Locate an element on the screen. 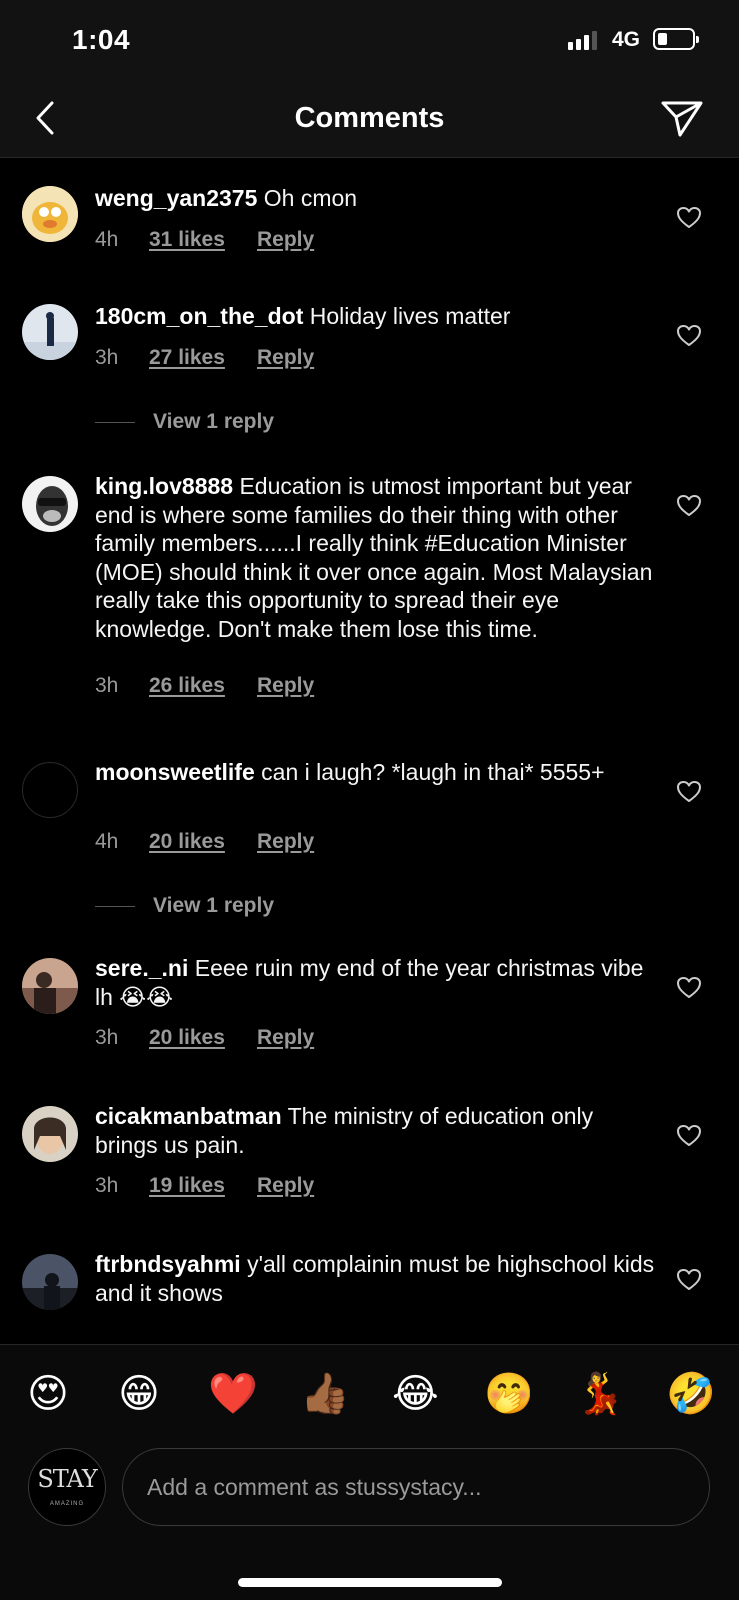 Image resolution: width=739 pixels, height=1600 pixels. comment-meta: 3h 20 likes Reply is located at coordinates (204, 1038).